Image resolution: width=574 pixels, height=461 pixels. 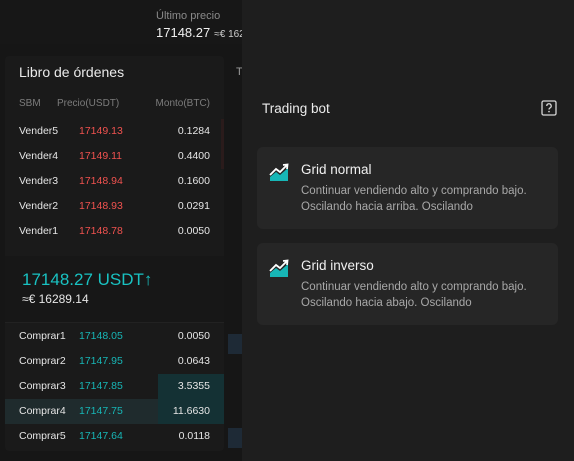 What do you see at coordinates (42, 411) in the screenshot?
I see `bid-label: Comprar4` at bounding box center [42, 411].